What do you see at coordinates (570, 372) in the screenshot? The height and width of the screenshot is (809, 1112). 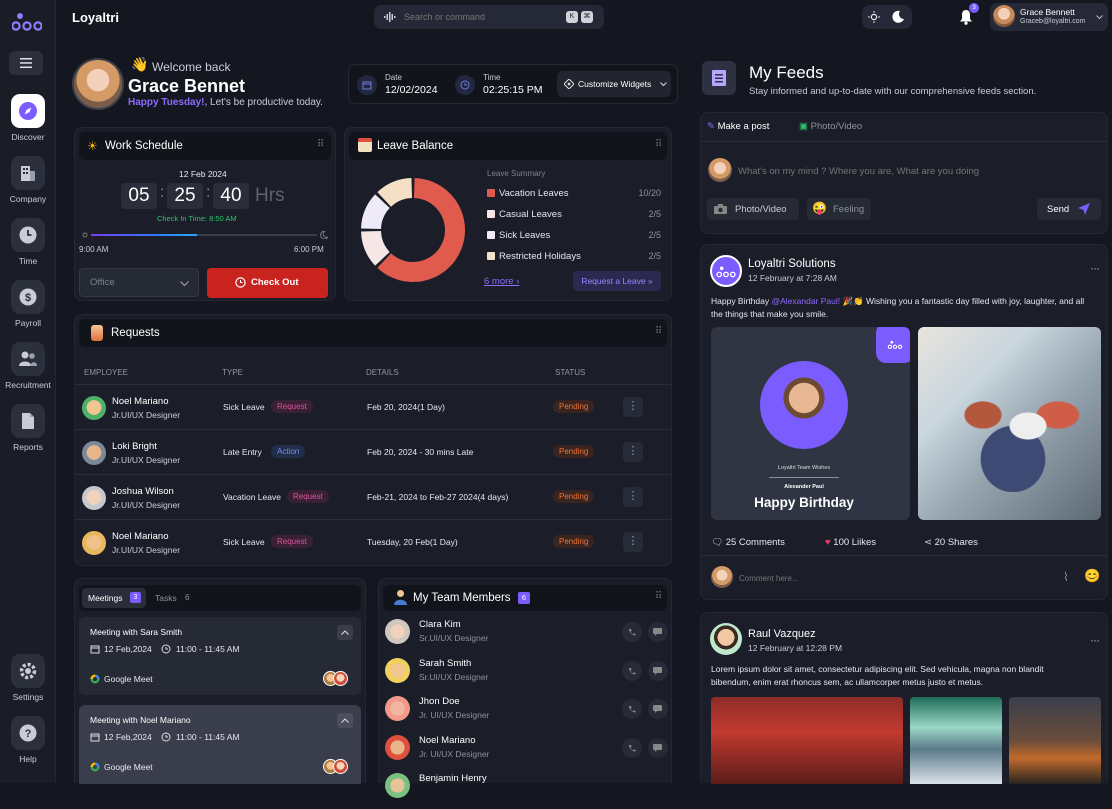 I see `column-header: STATUS` at bounding box center [570, 372].